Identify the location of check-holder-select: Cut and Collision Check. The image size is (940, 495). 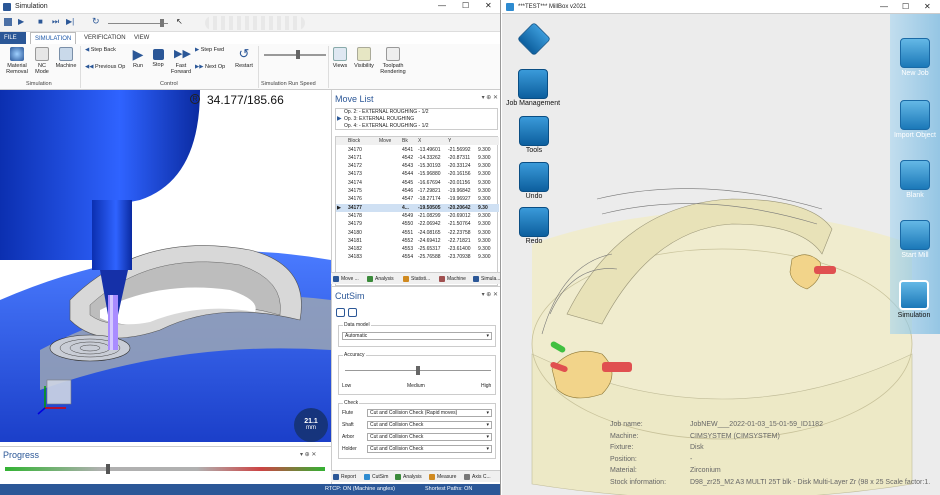
(429, 449).